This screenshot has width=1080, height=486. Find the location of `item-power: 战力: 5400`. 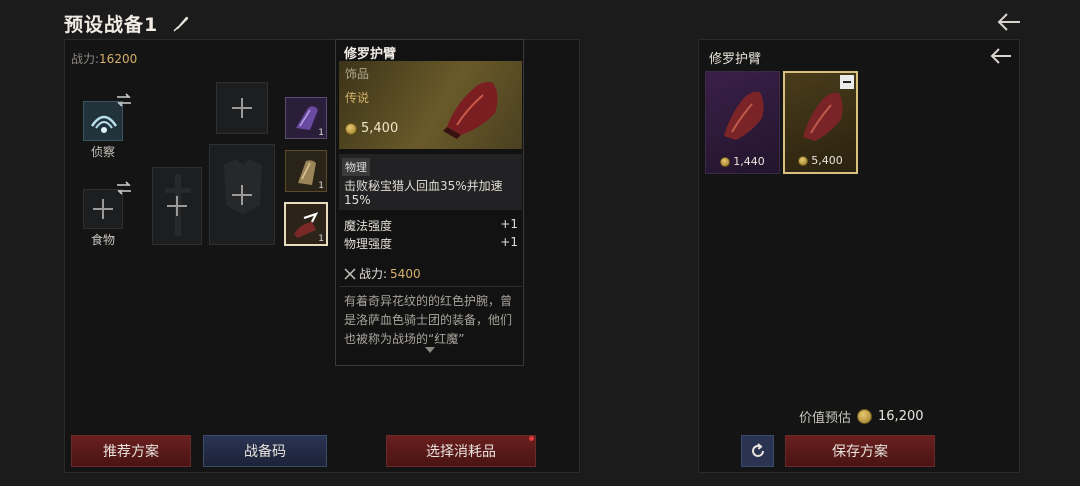

item-power: 战力: 5400 is located at coordinates (382, 273).